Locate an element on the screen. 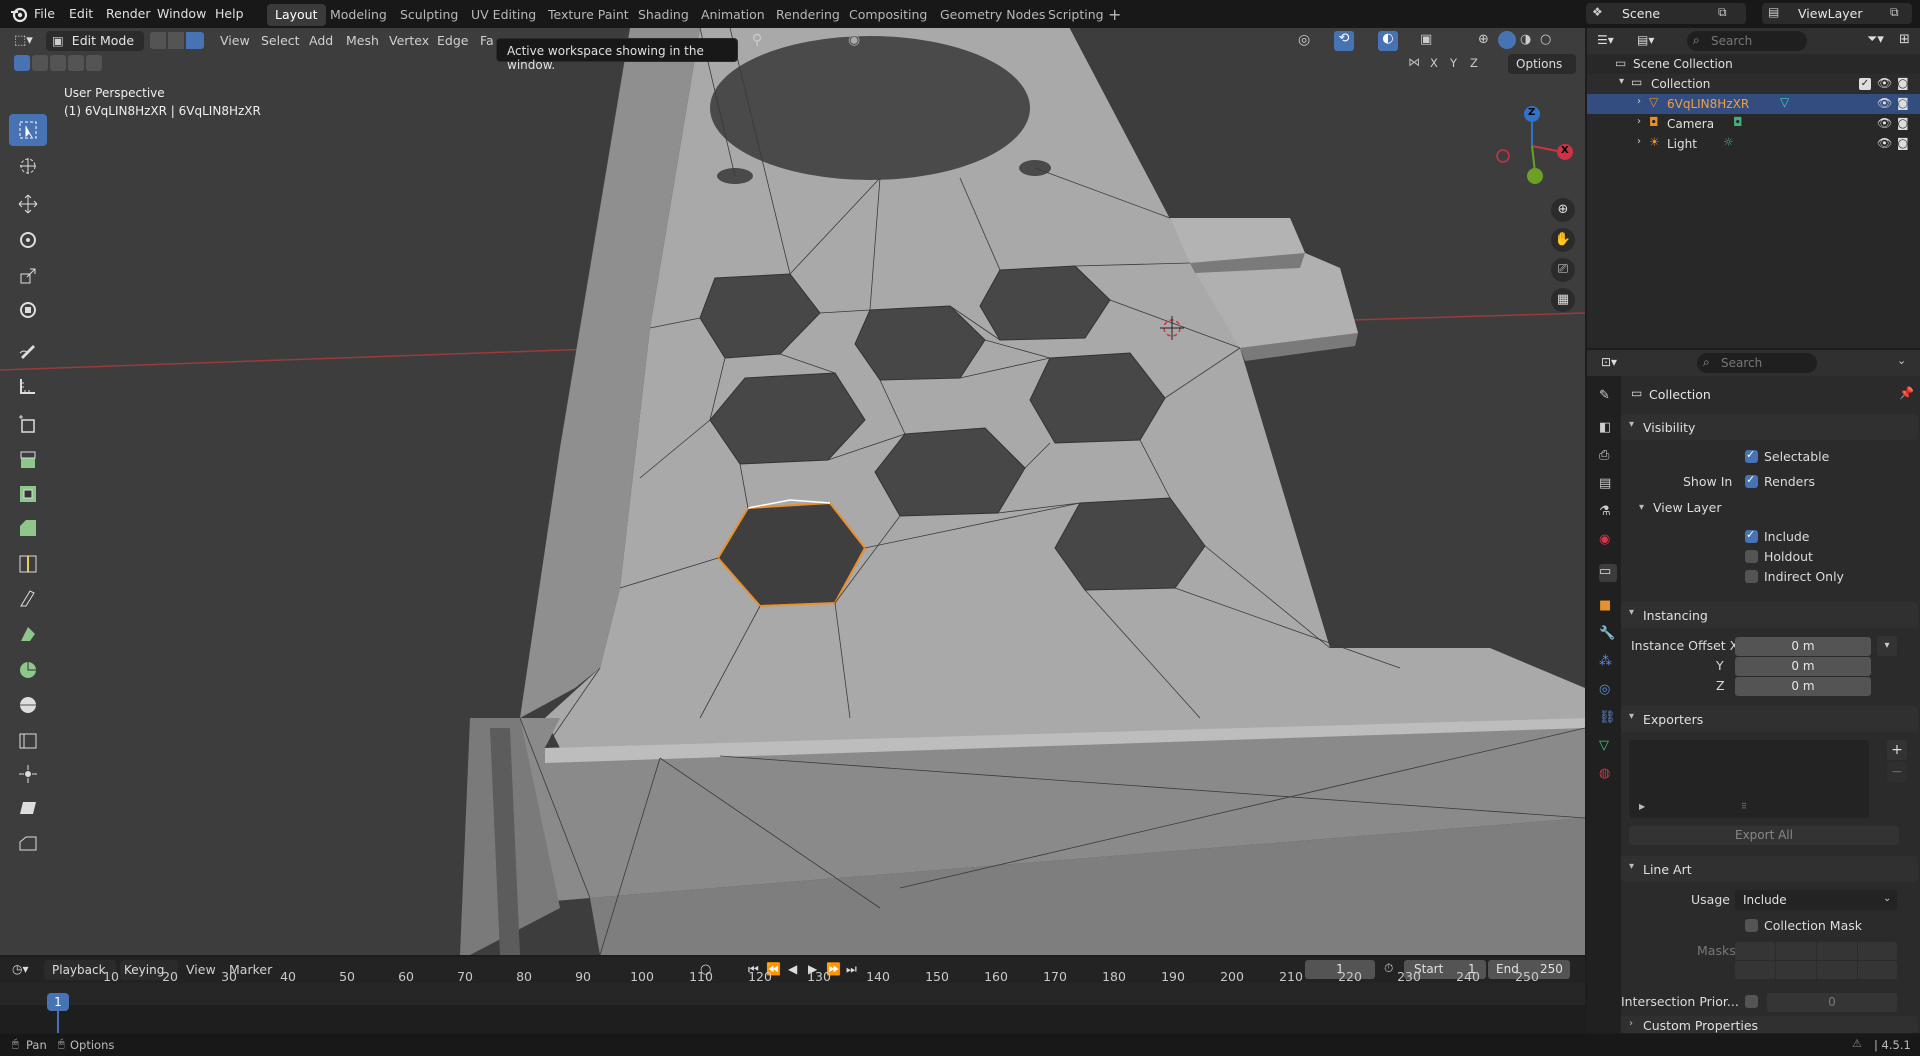 The height and width of the screenshot is (1056, 1920). tool-tab-icon: ✎ is located at coordinates (1608, 397).